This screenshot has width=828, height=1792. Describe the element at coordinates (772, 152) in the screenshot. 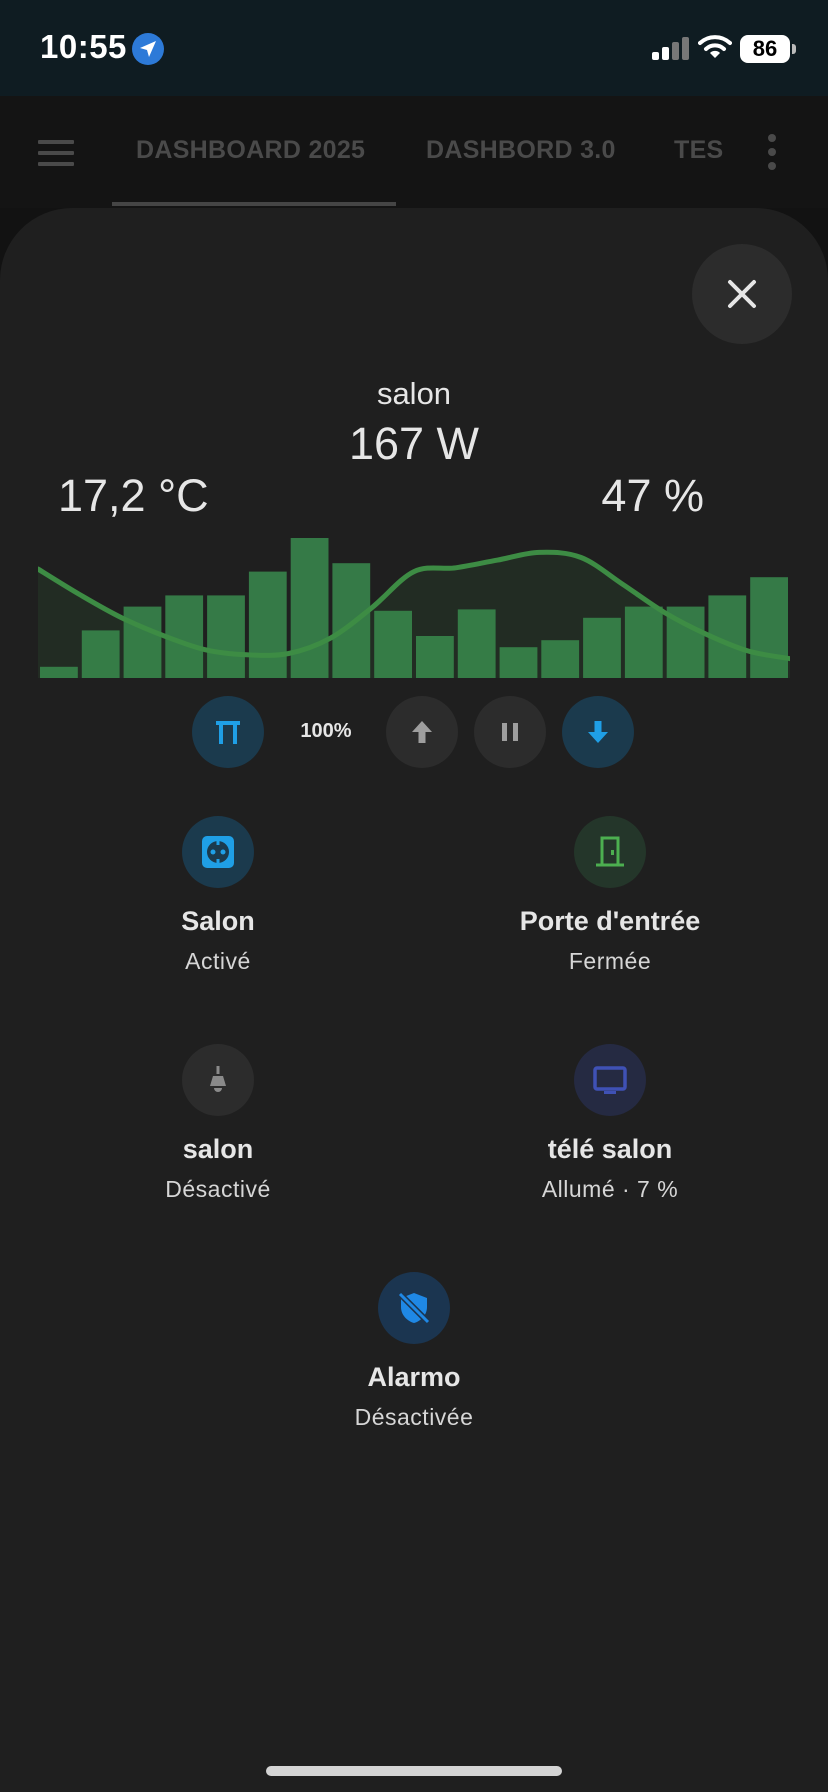

I see `more-vertical-icon` at that location.